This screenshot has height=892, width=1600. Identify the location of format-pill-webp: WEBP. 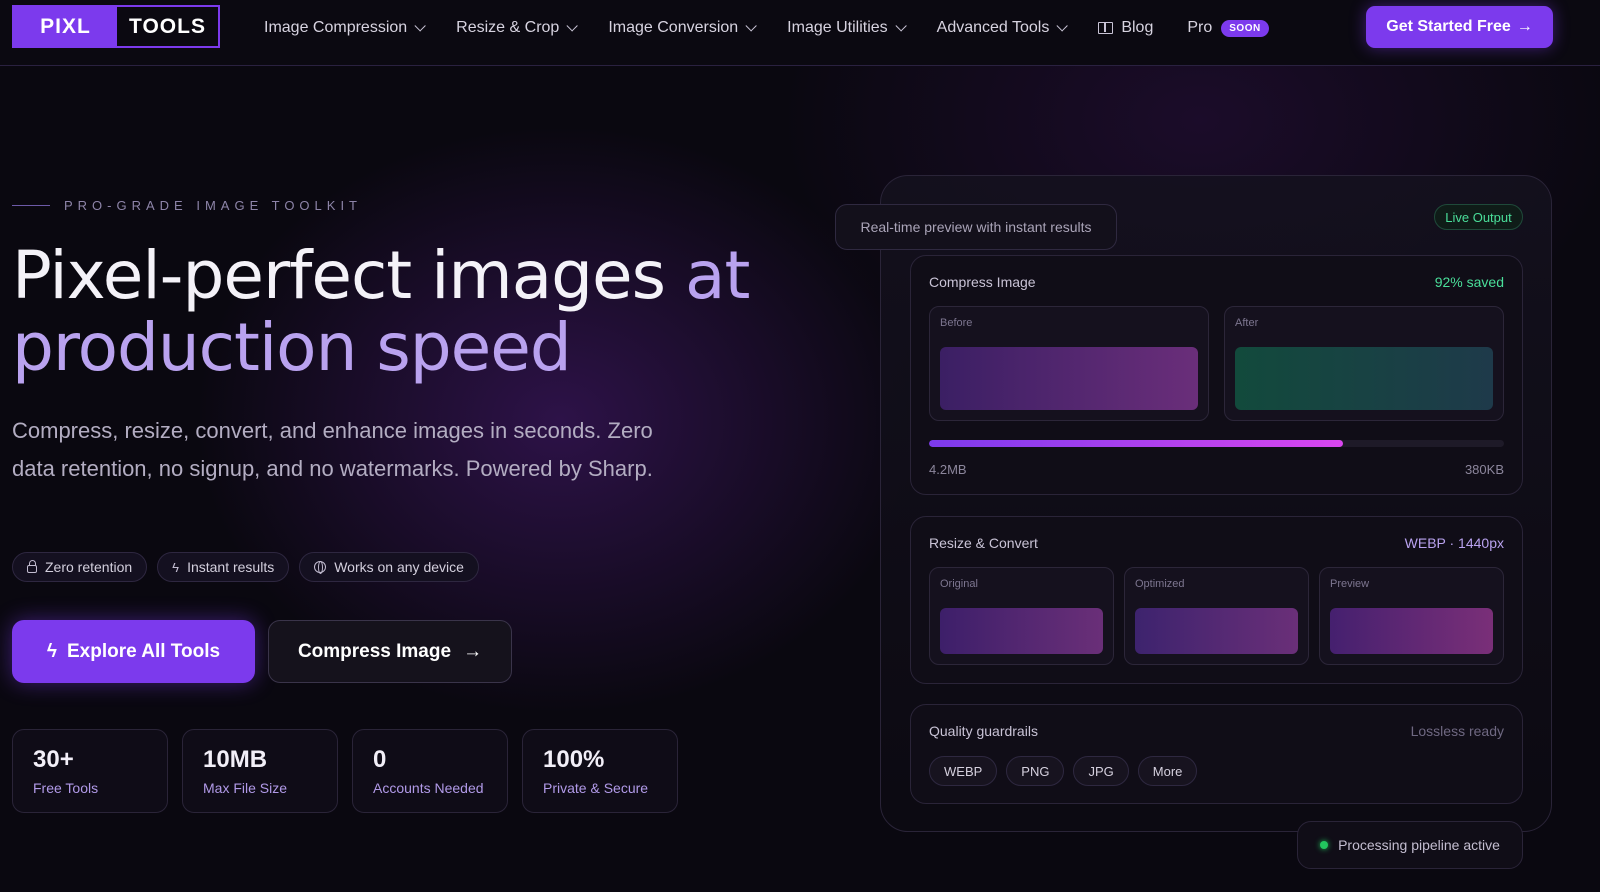
(963, 771).